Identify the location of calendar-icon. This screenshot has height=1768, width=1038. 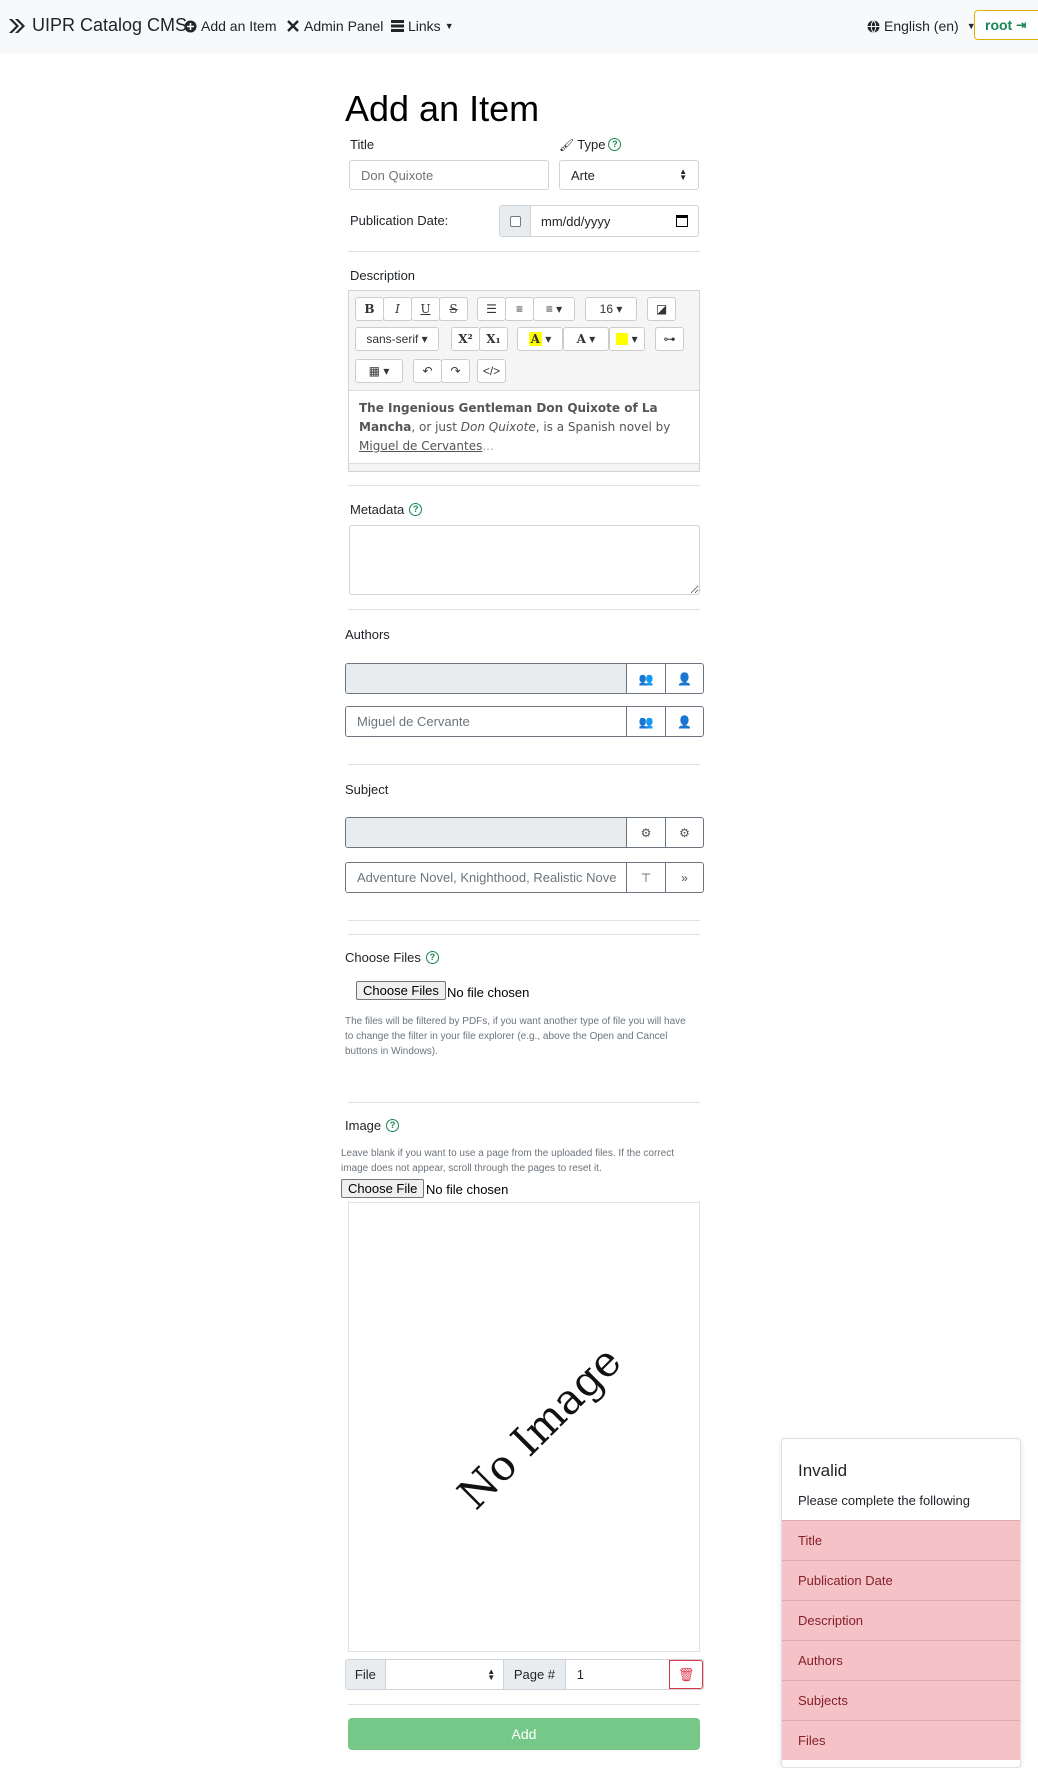
(682, 221).